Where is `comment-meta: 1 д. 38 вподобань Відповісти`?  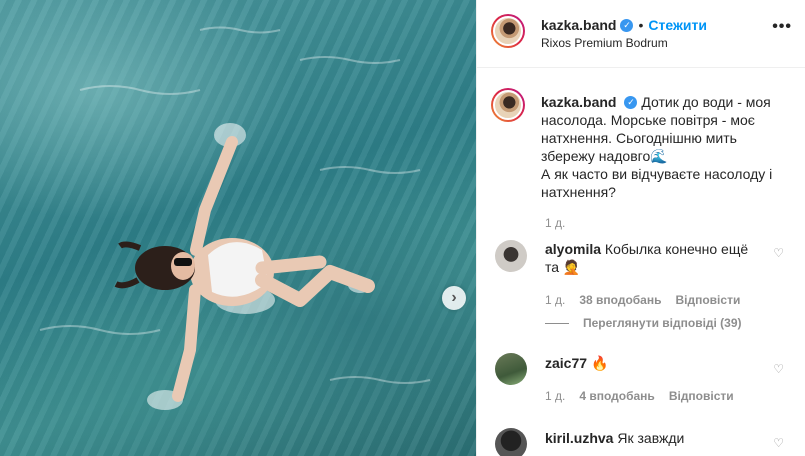 comment-meta: 1 д. 38 вподобань Відповісти is located at coordinates (649, 300).